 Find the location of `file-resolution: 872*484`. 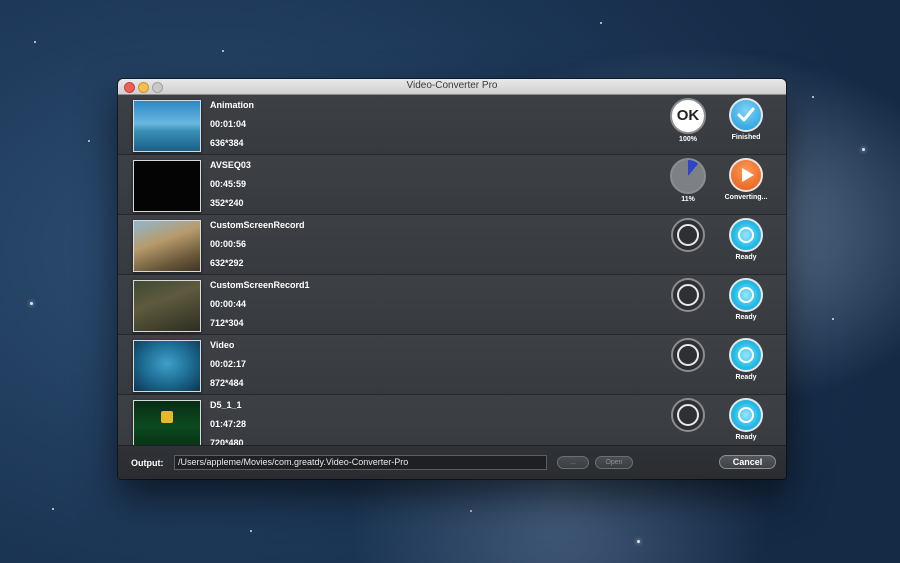

file-resolution: 872*484 is located at coordinates (227, 383).